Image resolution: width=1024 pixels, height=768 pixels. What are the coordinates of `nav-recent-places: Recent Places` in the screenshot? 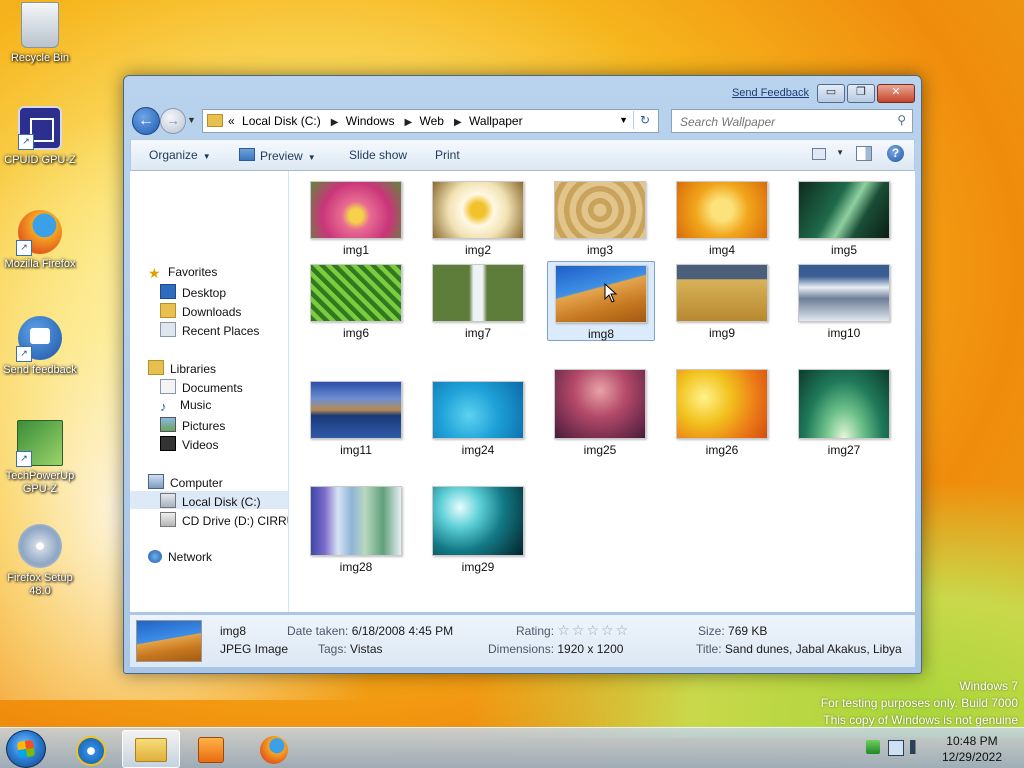 It's located at (209, 330).